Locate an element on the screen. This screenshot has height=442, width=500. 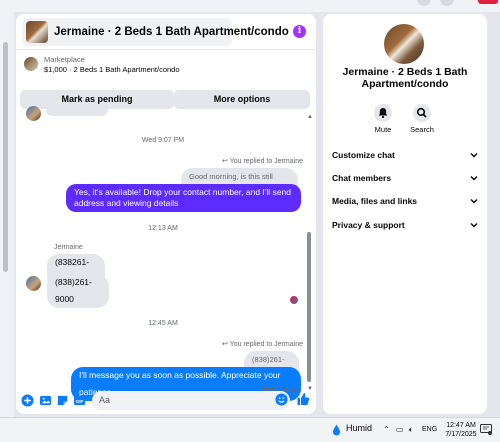
top-strip is located at coordinates (250, 6).